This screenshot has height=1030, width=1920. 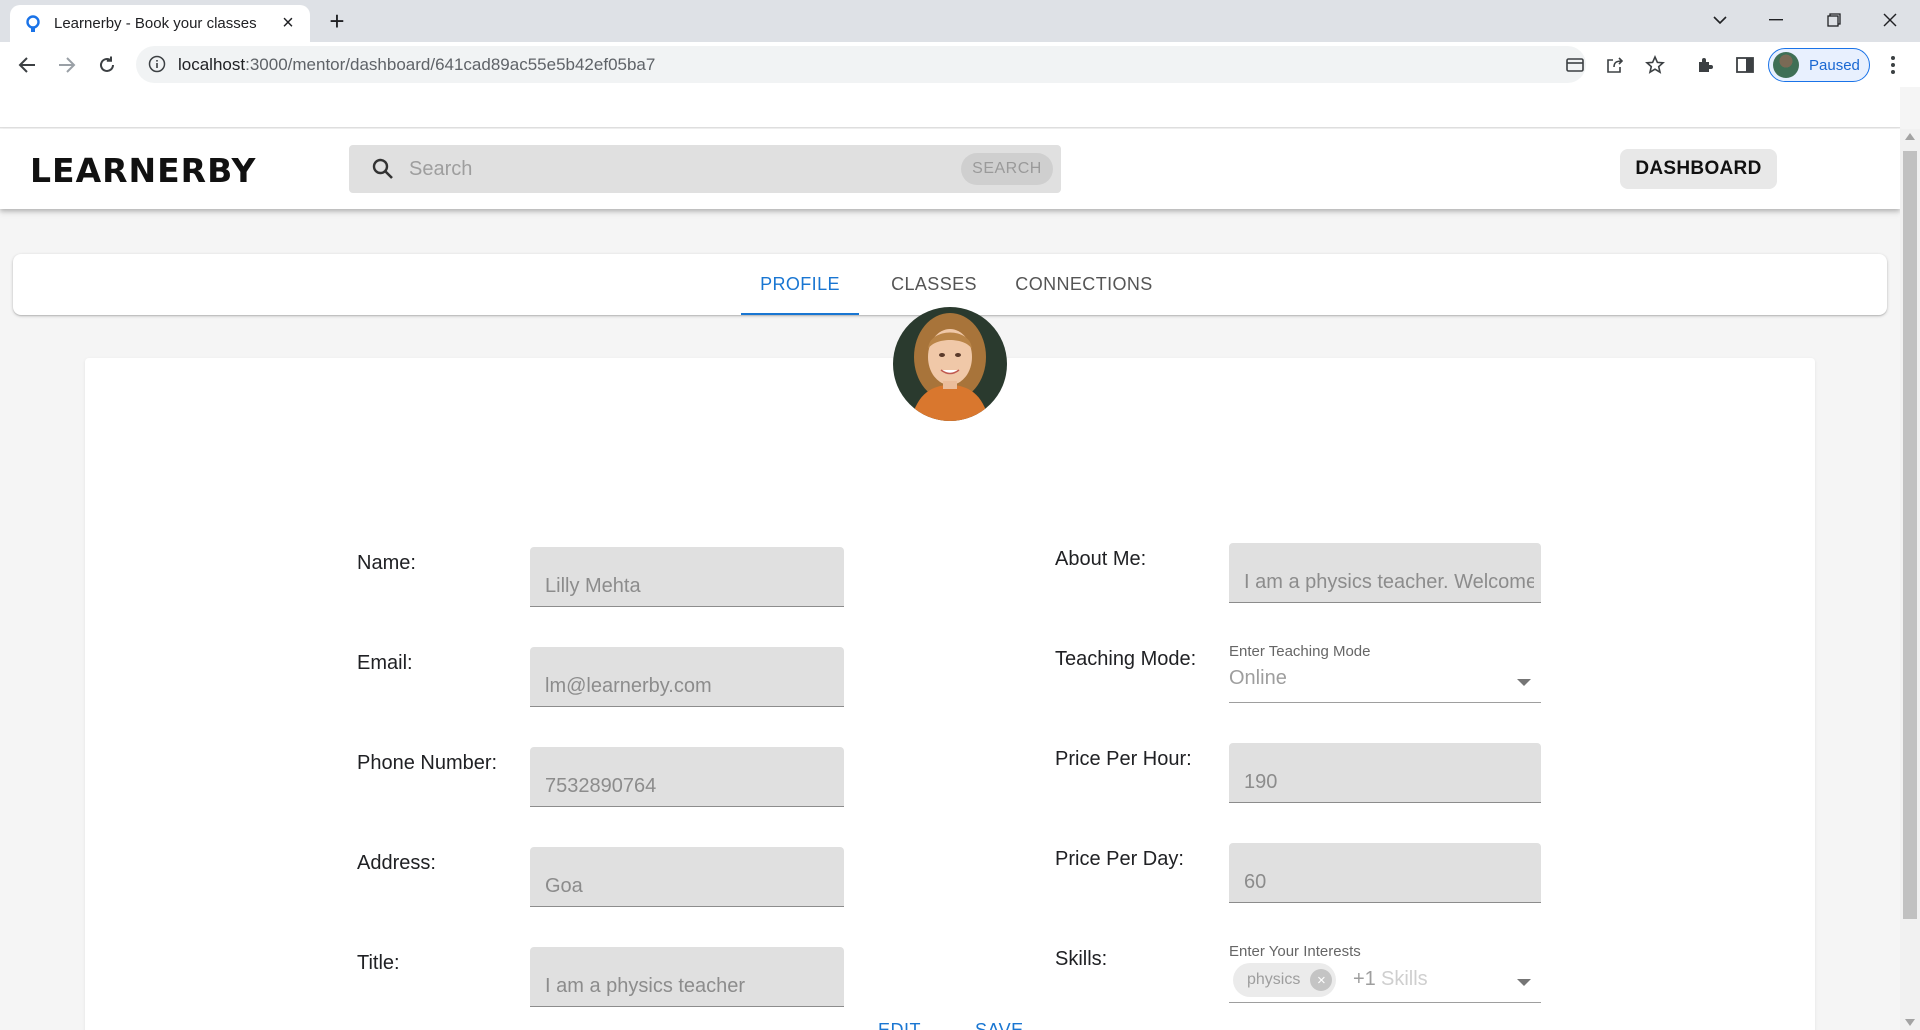 What do you see at coordinates (1389, 882) in the screenshot?
I see `price-per-day-input` at bounding box center [1389, 882].